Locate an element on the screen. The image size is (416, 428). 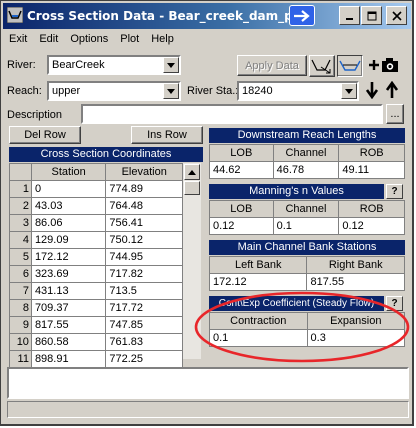
table-row: 3 86.06 756.41 is located at coordinates (96, 223).